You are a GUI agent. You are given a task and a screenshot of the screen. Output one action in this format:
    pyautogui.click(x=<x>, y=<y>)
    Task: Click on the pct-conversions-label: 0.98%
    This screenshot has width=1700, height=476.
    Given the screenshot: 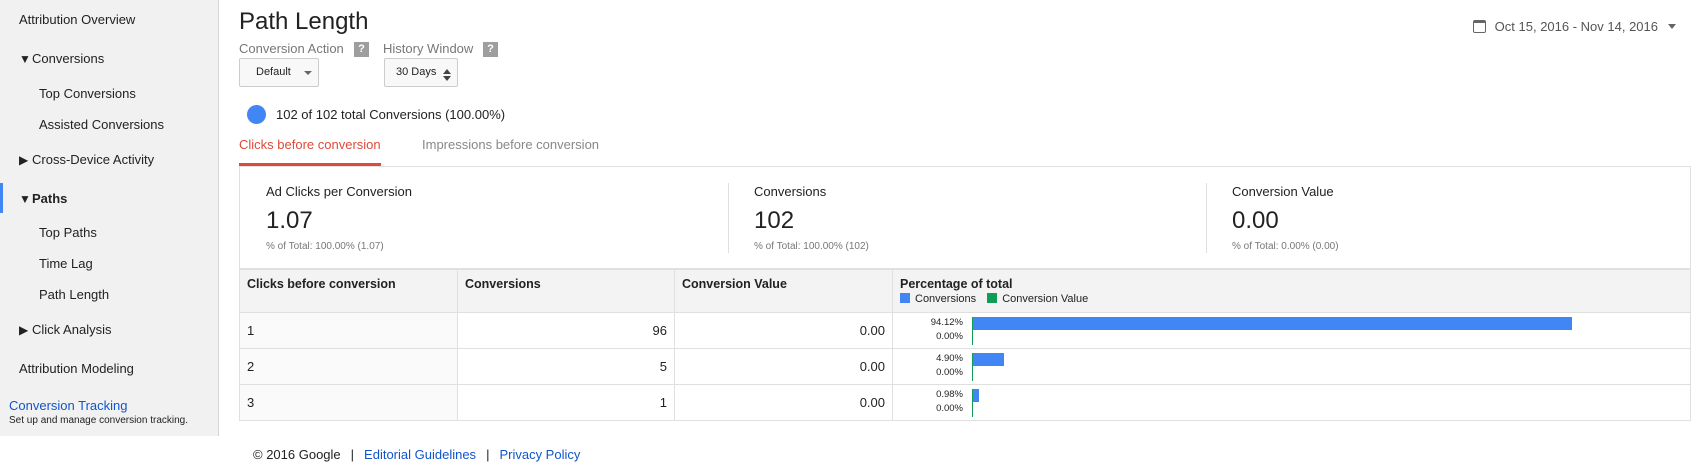 What is the action you would take?
    pyautogui.click(x=949, y=394)
    